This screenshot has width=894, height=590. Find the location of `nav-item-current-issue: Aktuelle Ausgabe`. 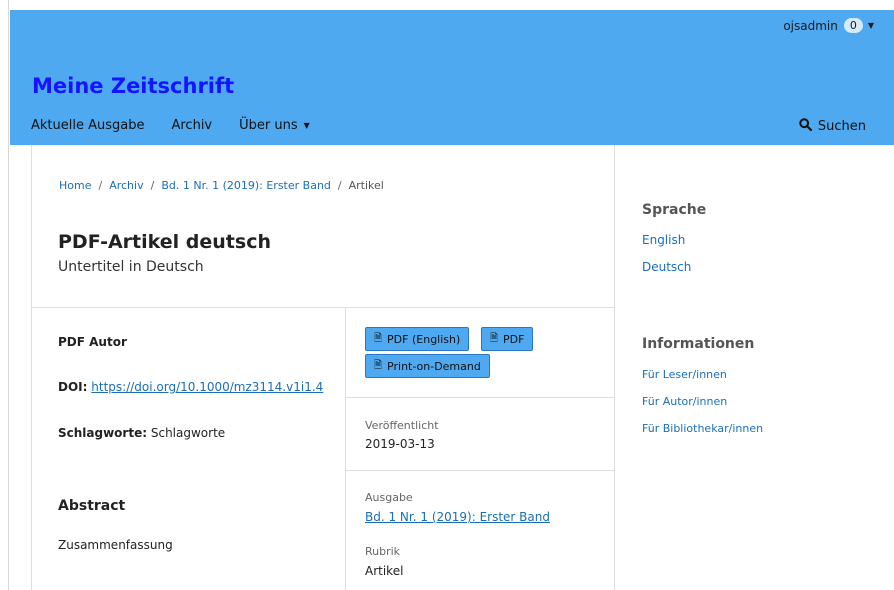

nav-item-current-issue: Aktuelle Ausgabe is located at coordinates (87, 125).